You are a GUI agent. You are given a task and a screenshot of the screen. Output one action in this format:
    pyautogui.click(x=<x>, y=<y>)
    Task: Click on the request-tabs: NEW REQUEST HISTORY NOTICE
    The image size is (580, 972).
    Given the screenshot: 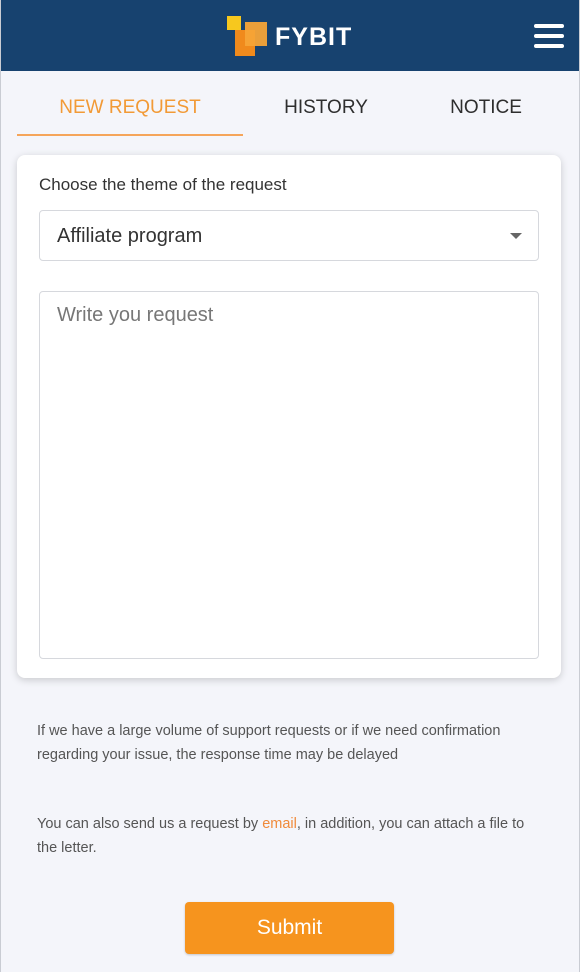 What is the action you would take?
    pyautogui.click(x=290, y=105)
    